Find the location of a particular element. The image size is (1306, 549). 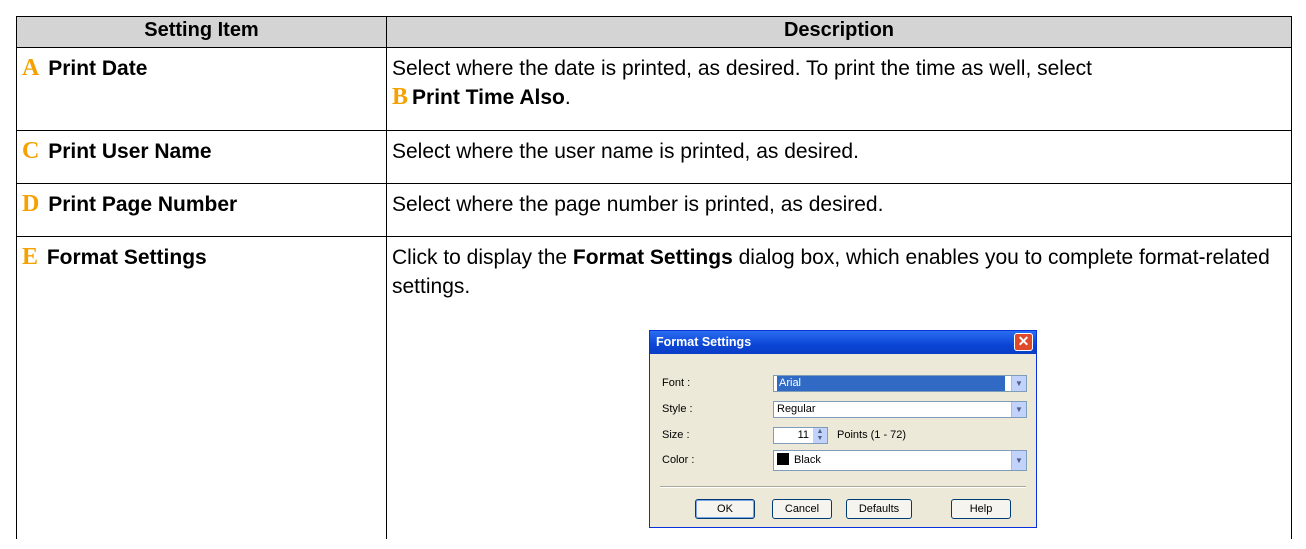

description-text: Click to display the is located at coordinates (480, 257).